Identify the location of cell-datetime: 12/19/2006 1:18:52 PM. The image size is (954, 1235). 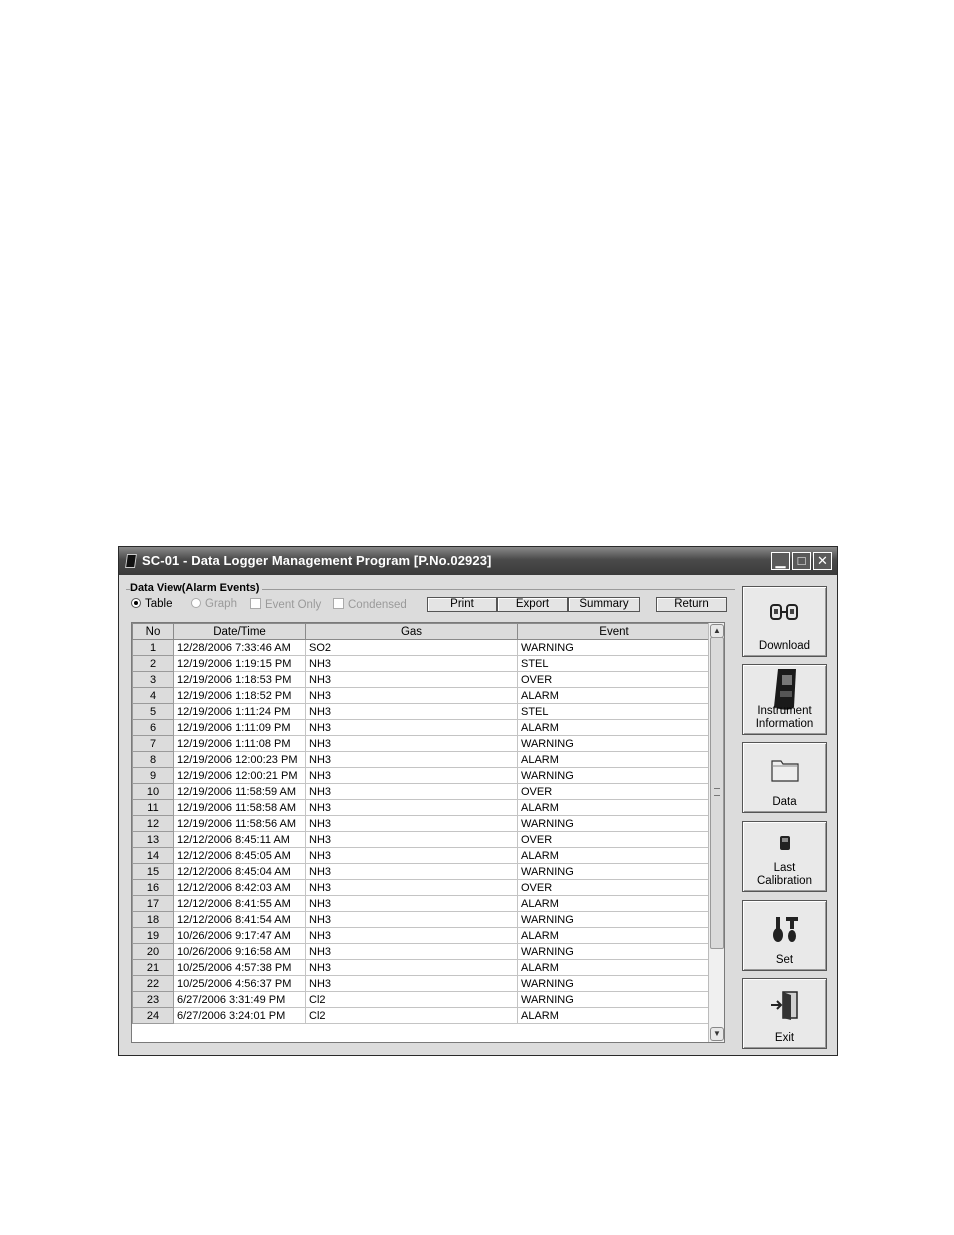
(239, 695).